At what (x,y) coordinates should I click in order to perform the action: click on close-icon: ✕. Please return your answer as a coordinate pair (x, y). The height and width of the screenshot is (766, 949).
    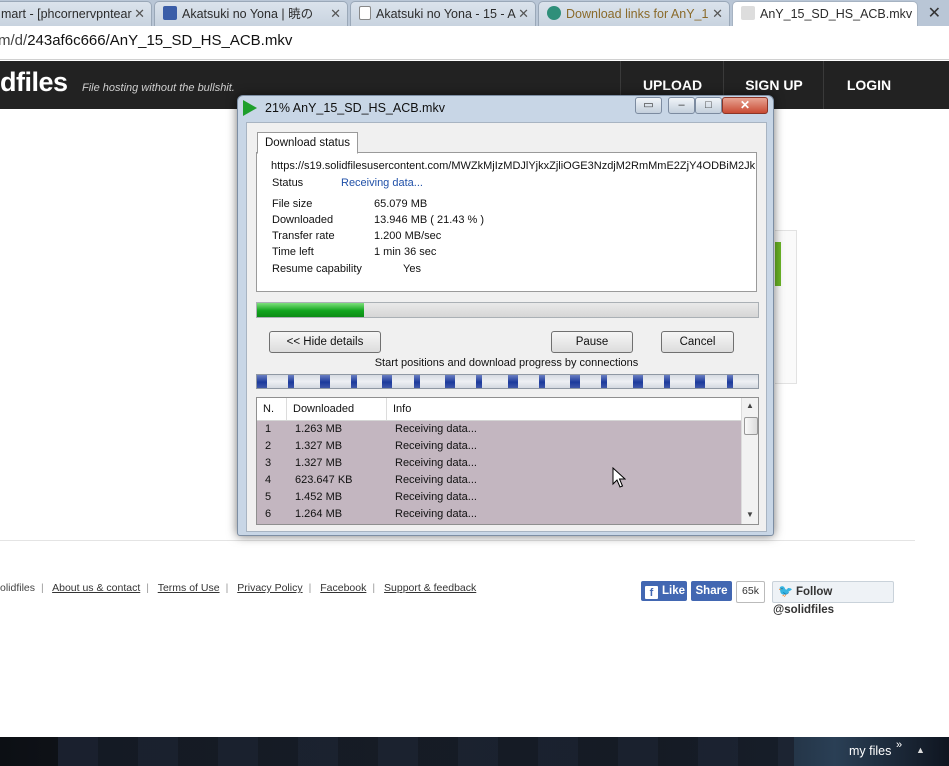
    Looking at the image, I should click on (745, 105).